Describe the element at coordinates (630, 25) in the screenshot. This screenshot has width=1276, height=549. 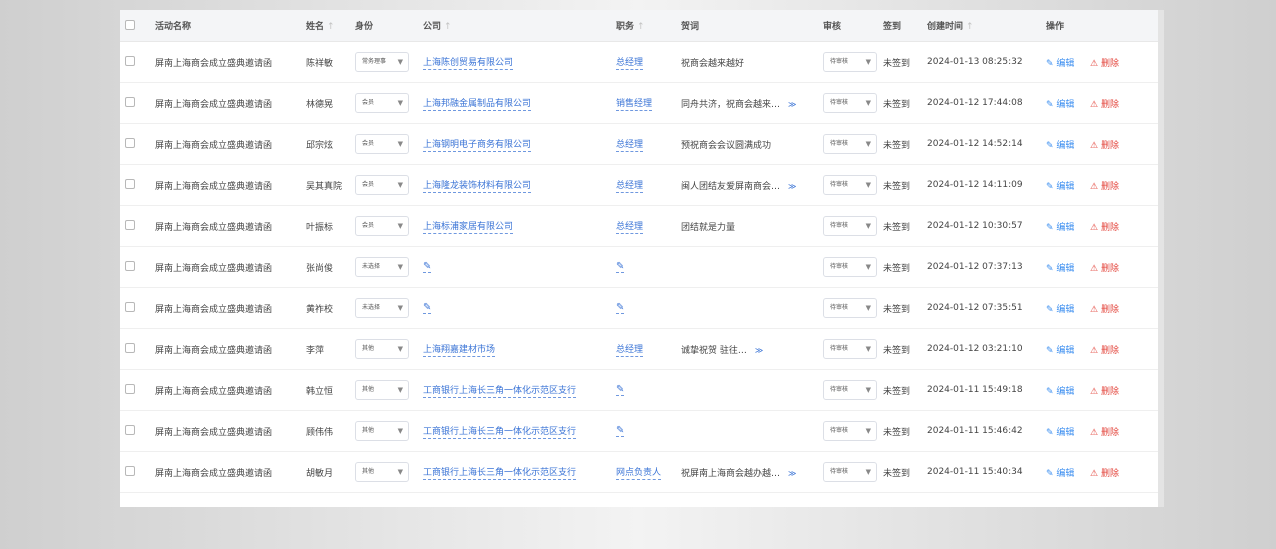
I see `header-position: 职务 ↑` at that location.